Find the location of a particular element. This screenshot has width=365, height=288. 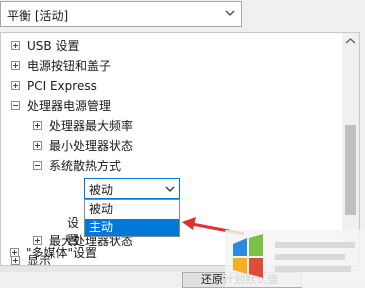

option-active: 主动 is located at coordinates (132, 227).